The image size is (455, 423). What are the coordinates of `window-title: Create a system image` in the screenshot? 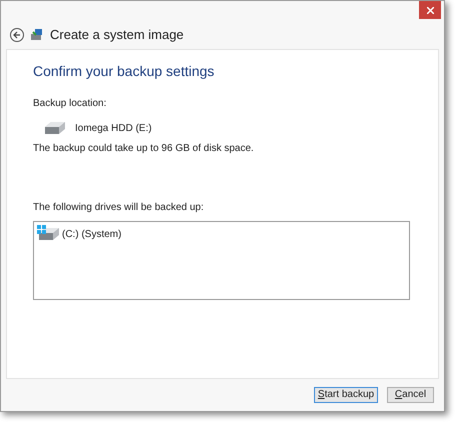 It's located at (117, 35).